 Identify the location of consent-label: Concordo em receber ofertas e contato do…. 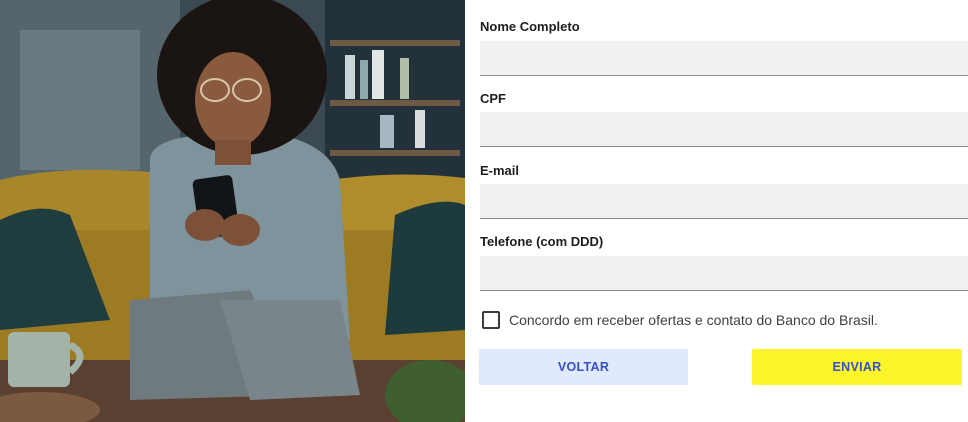
(693, 320).